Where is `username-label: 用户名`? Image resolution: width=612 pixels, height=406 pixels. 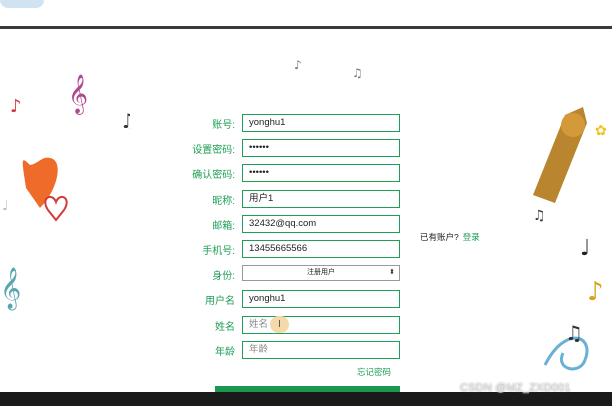
username-label: 用户名 is located at coordinates (220, 301).